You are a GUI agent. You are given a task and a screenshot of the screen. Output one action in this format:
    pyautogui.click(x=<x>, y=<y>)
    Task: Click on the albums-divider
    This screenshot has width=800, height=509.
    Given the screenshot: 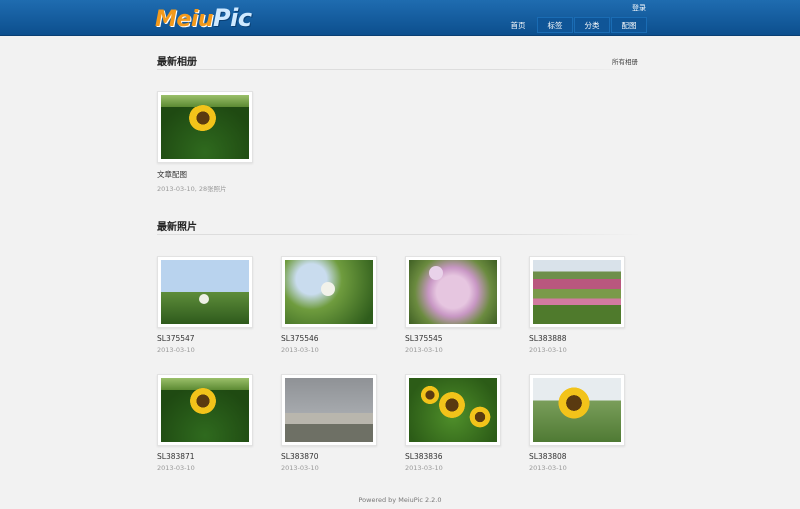 What is the action you would take?
    pyautogui.click(x=399, y=69)
    